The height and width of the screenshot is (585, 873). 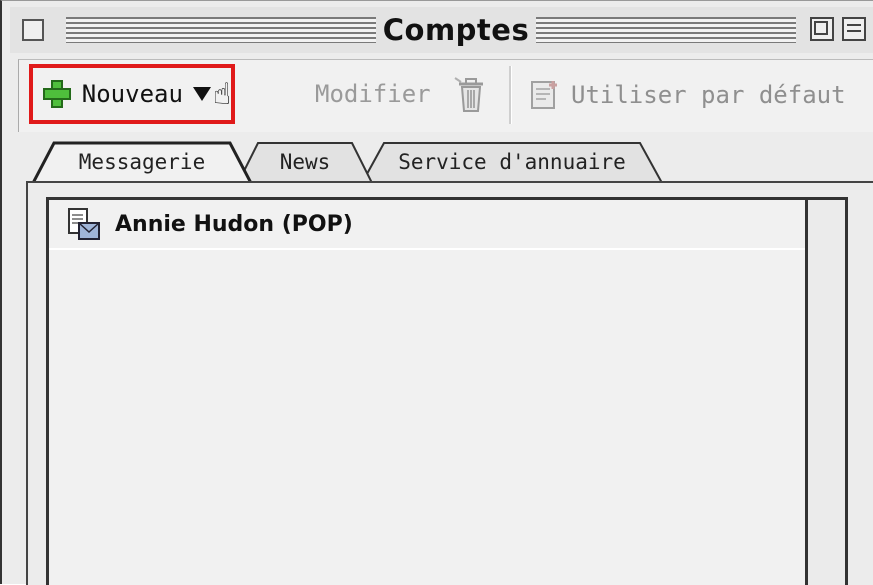 What do you see at coordinates (456, 30) in the screenshot?
I see `window-title: Comptes` at bounding box center [456, 30].